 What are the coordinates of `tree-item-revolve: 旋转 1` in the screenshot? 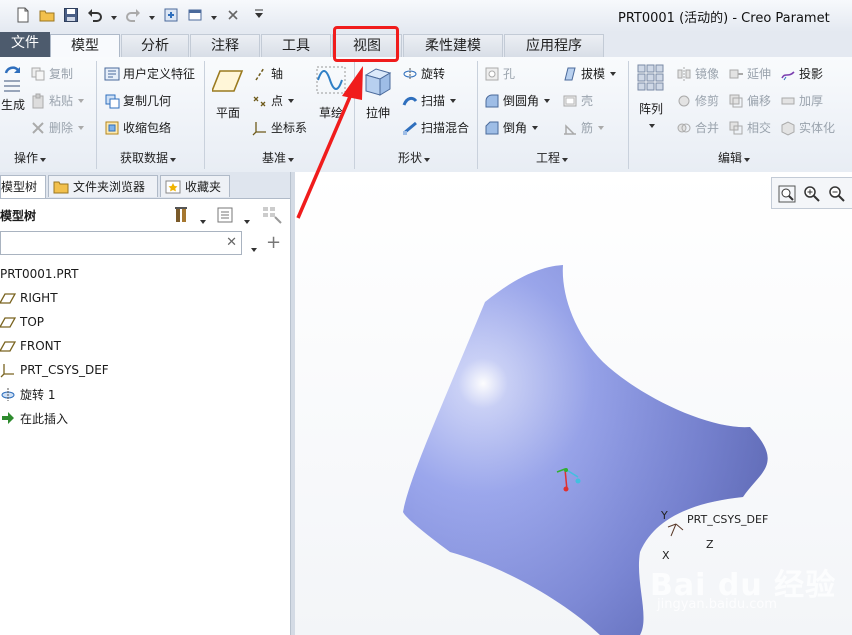 It's located at (27, 394).